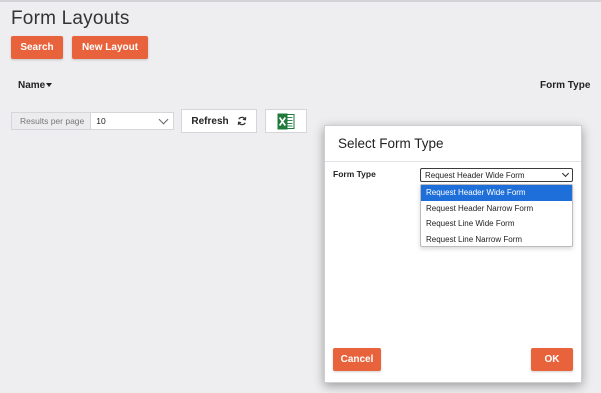 The height and width of the screenshot is (393, 601). Describe the element at coordinates (552, 359) in the screenshot. I see `ok-button: OK` at that location.